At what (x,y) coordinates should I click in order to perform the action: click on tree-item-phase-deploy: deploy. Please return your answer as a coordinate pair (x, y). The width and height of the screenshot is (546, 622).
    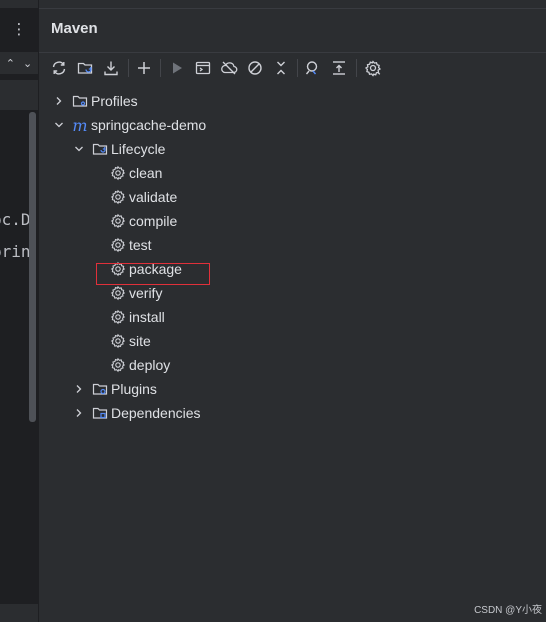
    Looking at the image, I should click on (140, 365).